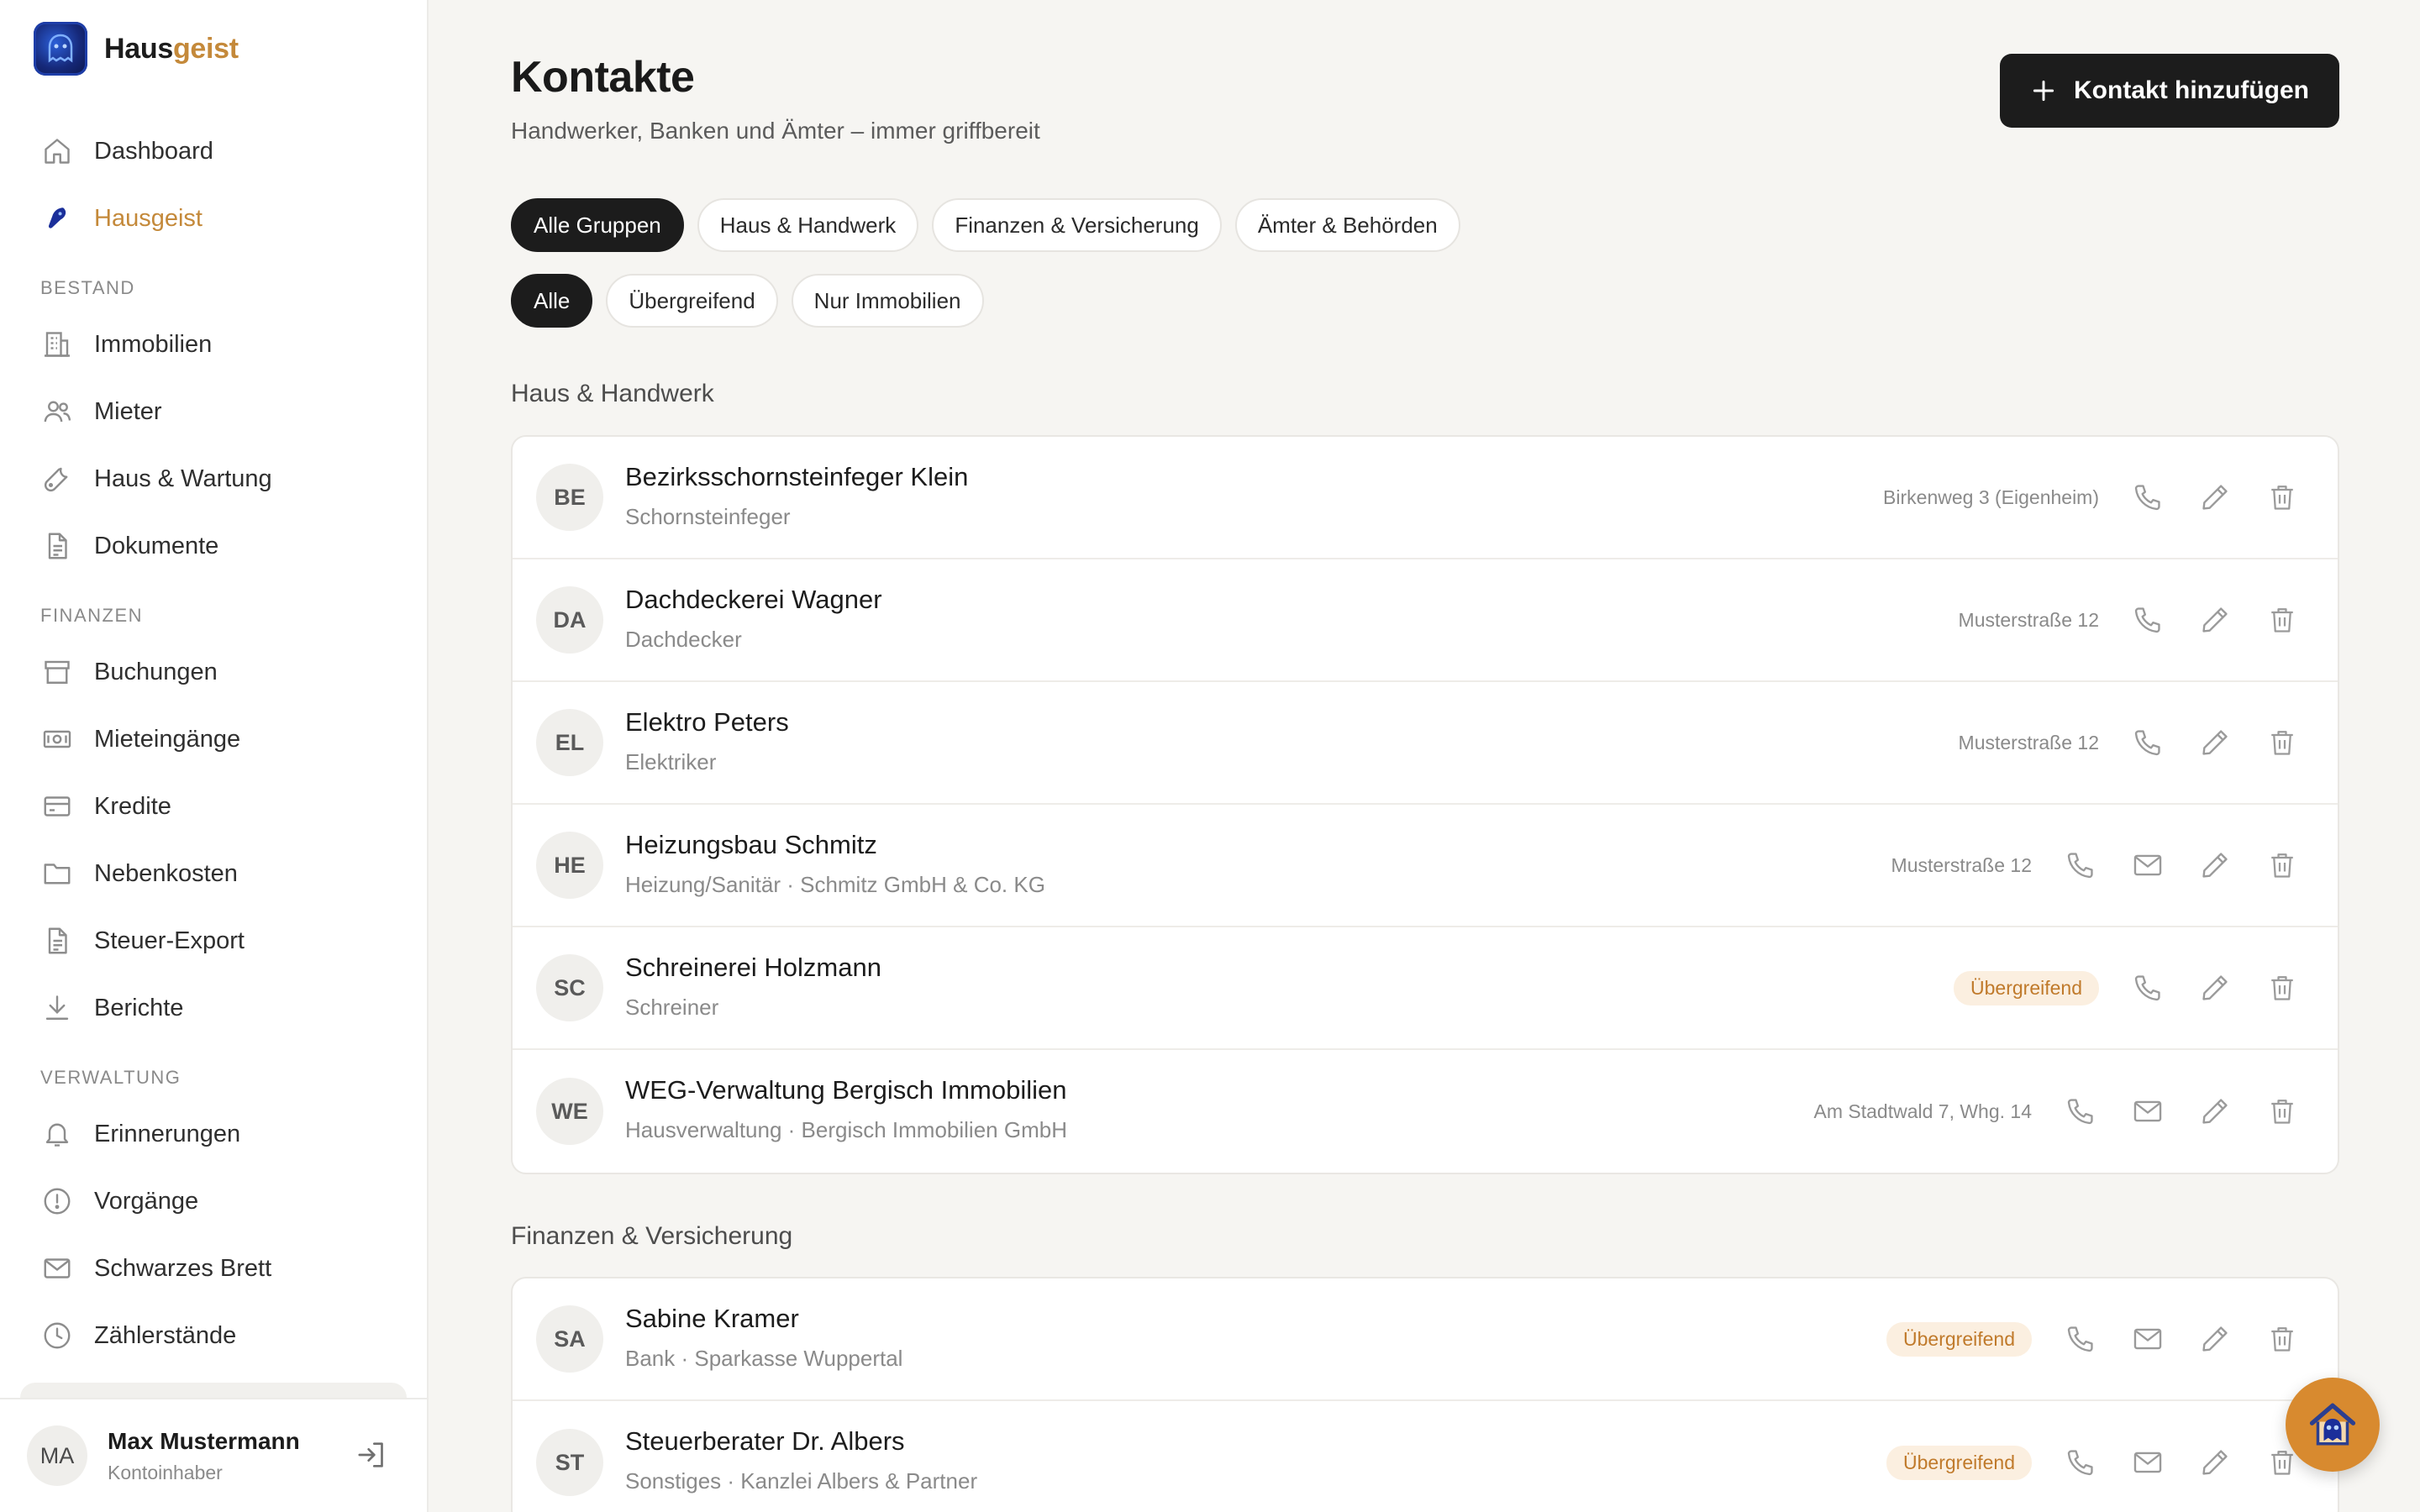  Describe the element at coordinates (603, 77) in the screenshot. I see `page-title: Kontakte` at that location.